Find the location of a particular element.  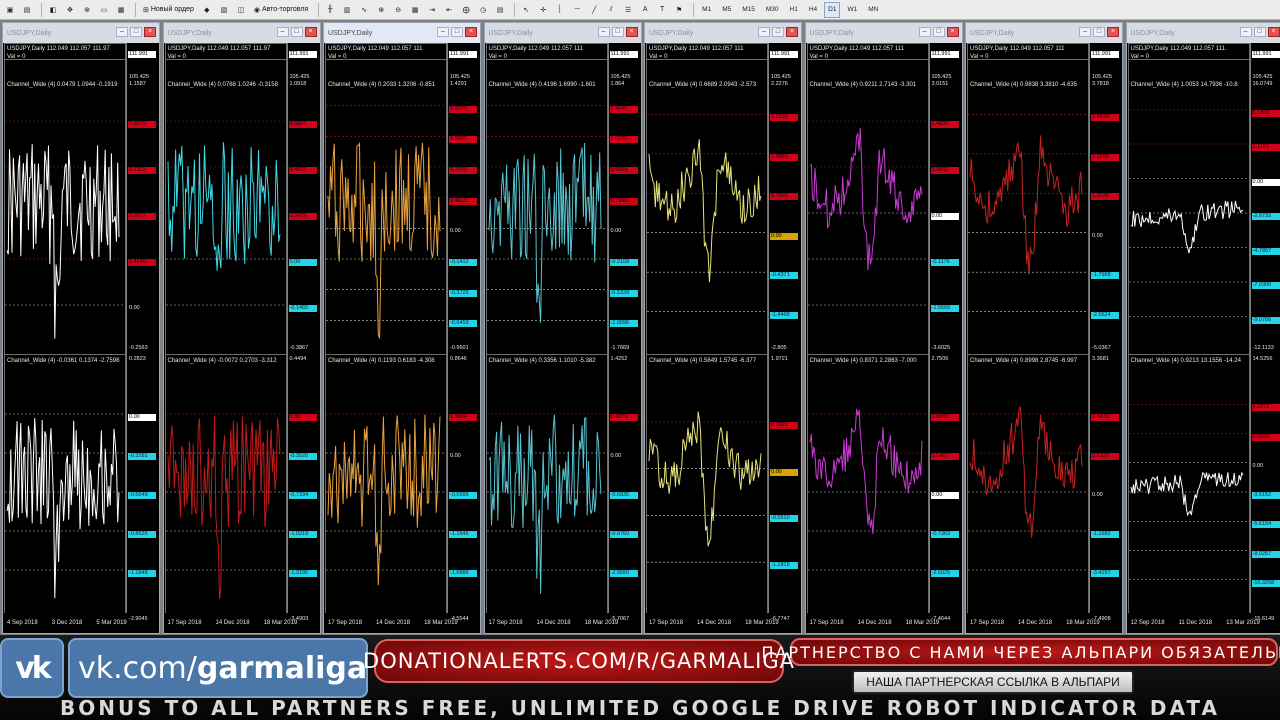

periods-icon: ◷ is located at coordinates (483, 10).